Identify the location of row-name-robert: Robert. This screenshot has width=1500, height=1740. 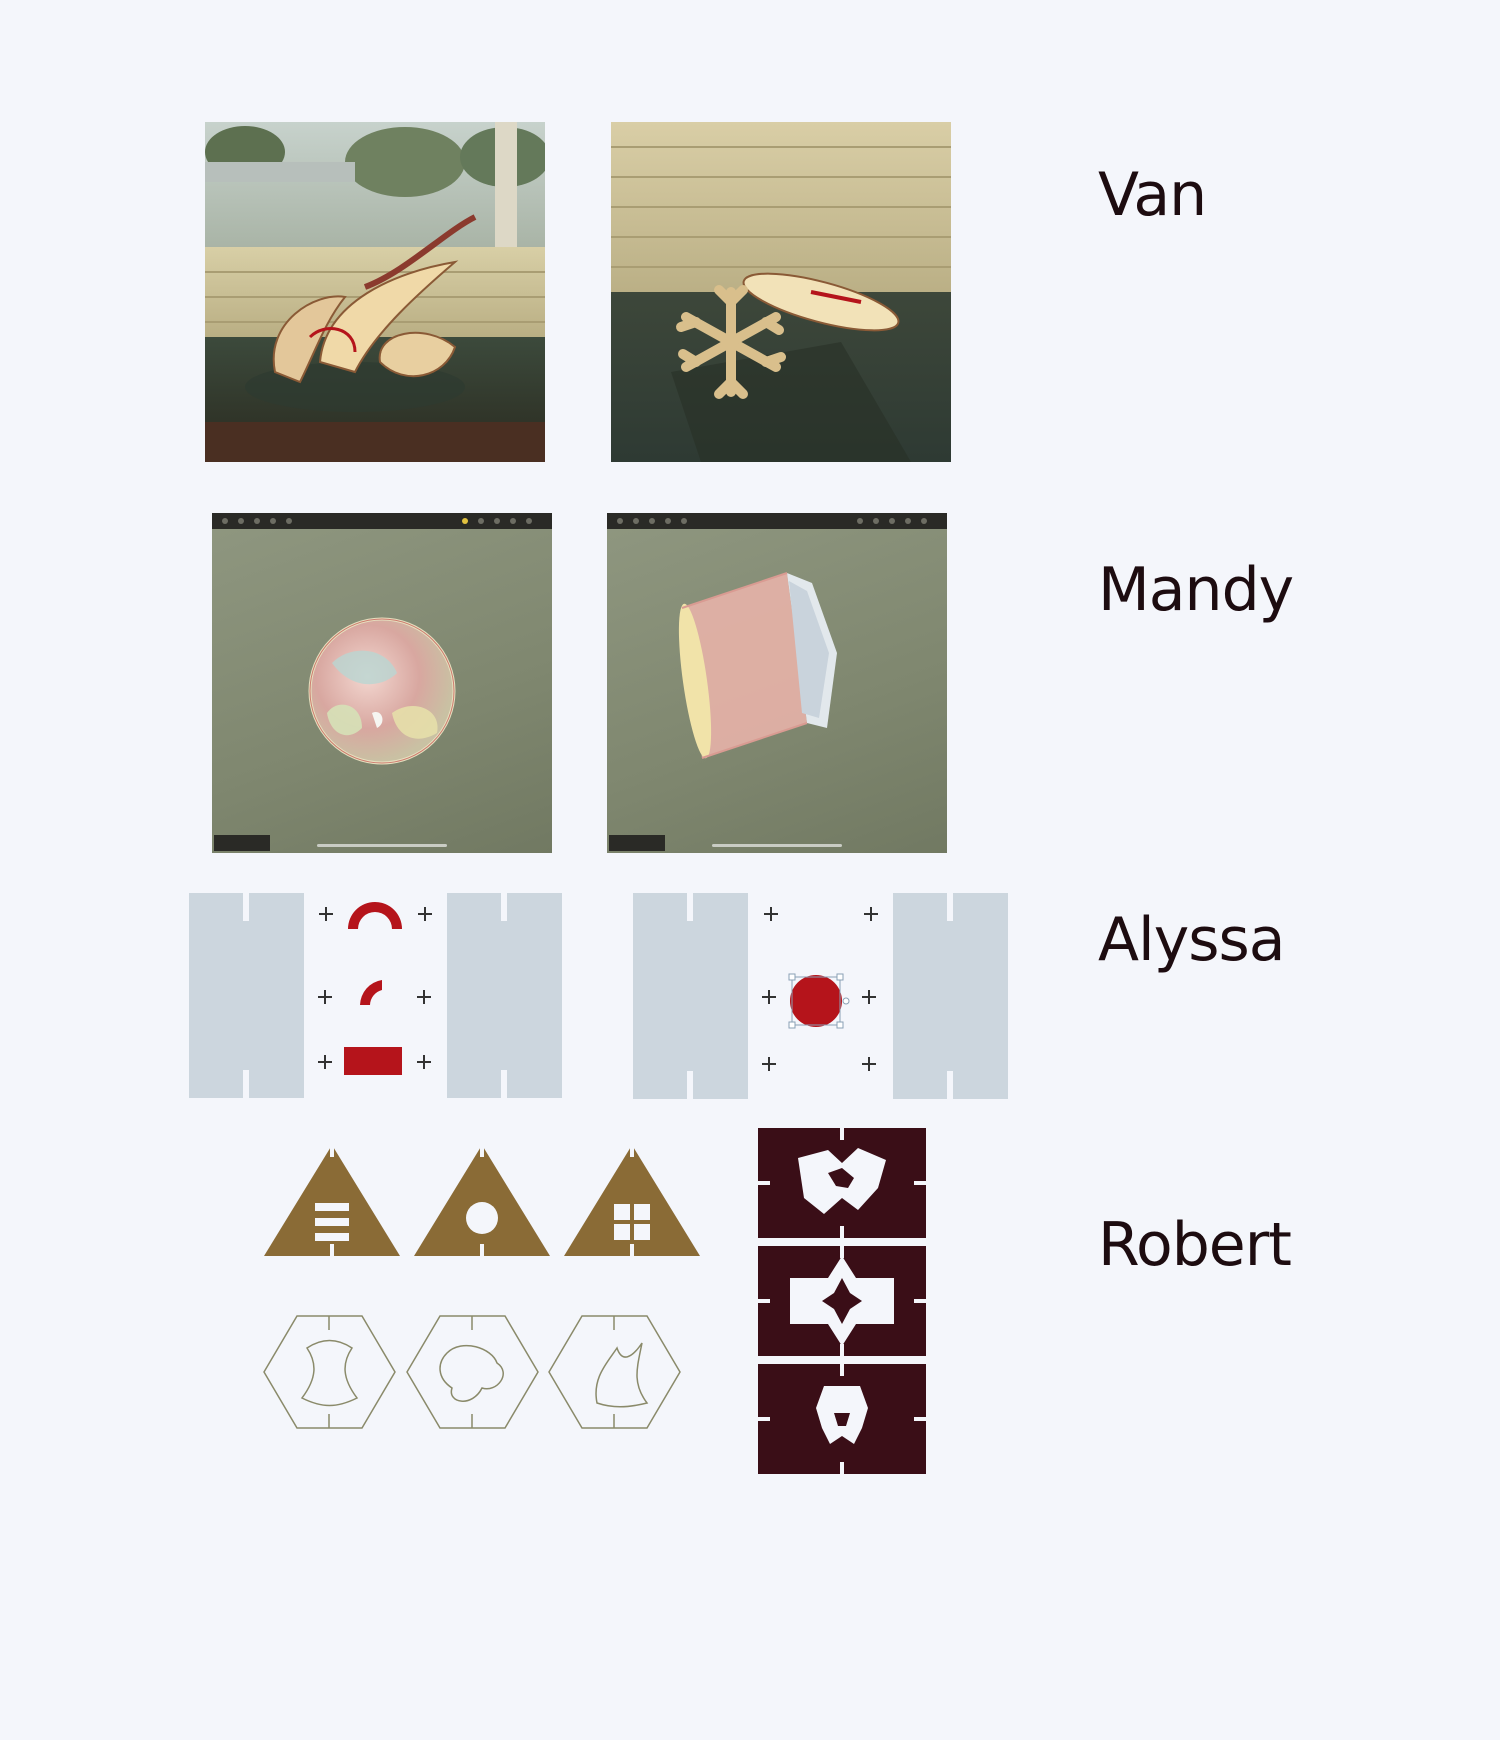
(1195, 1245).